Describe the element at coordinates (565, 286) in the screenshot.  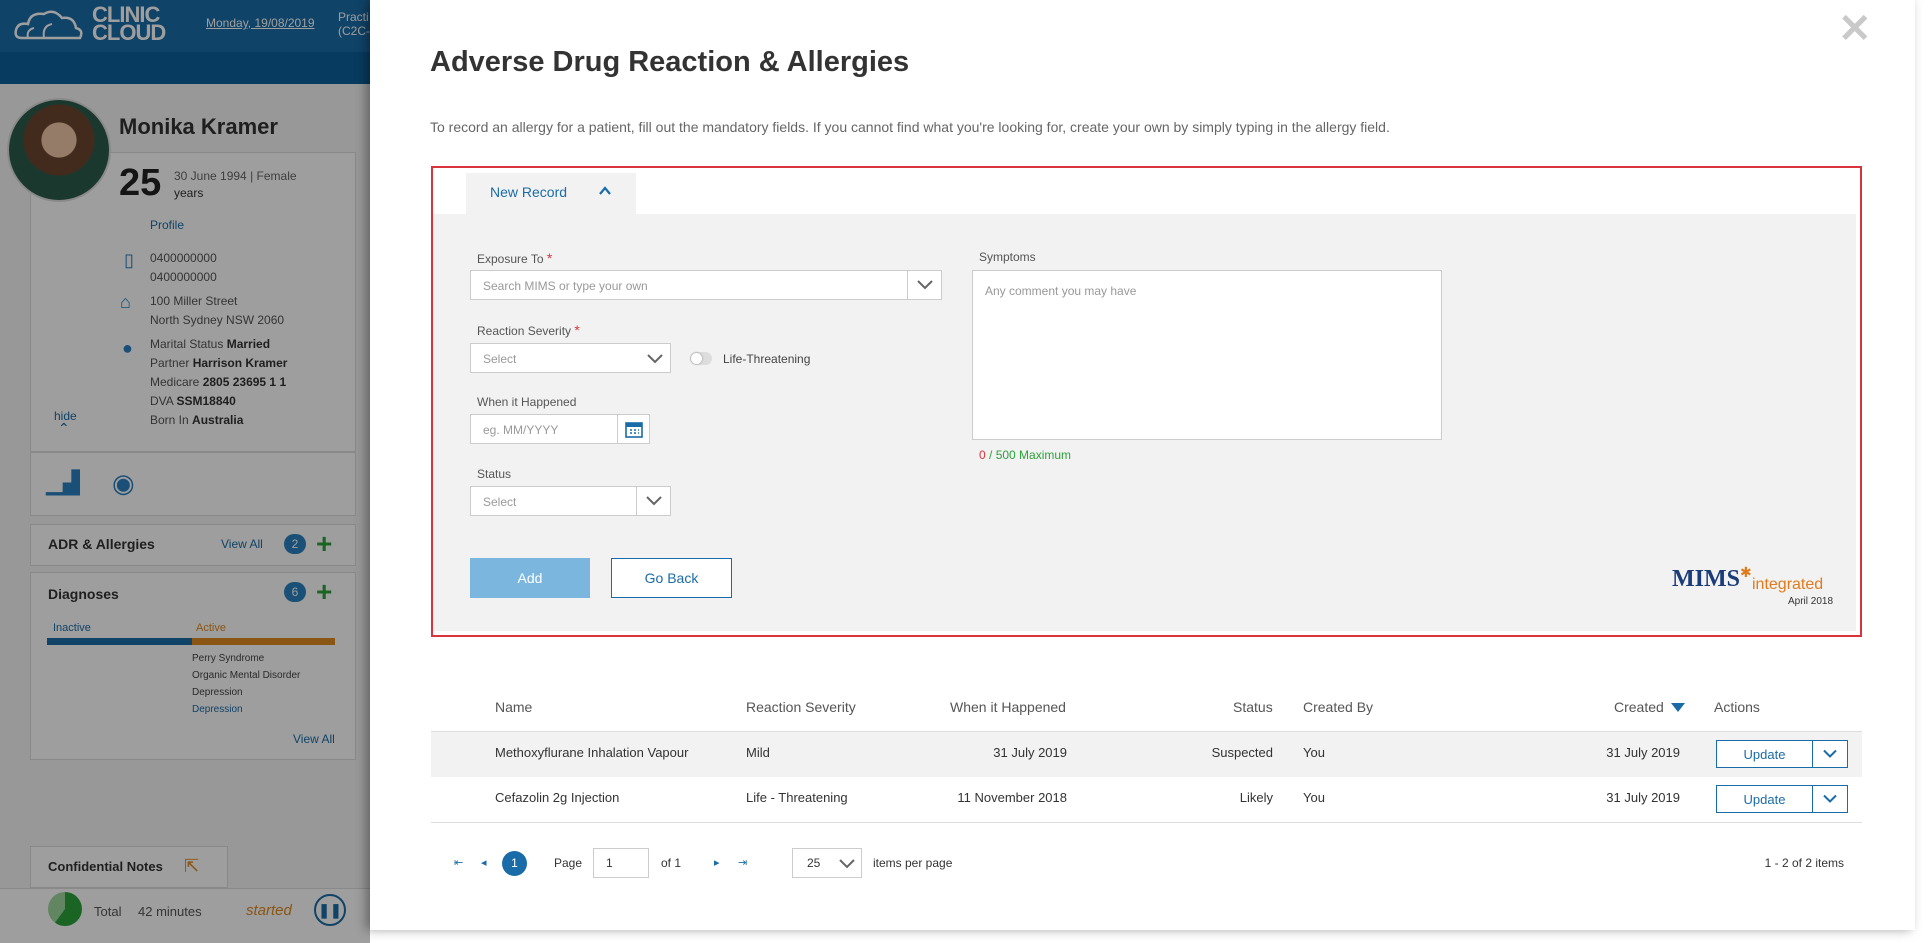
I see `exposure-placeholder: Search MIMS or type your own` at that location.